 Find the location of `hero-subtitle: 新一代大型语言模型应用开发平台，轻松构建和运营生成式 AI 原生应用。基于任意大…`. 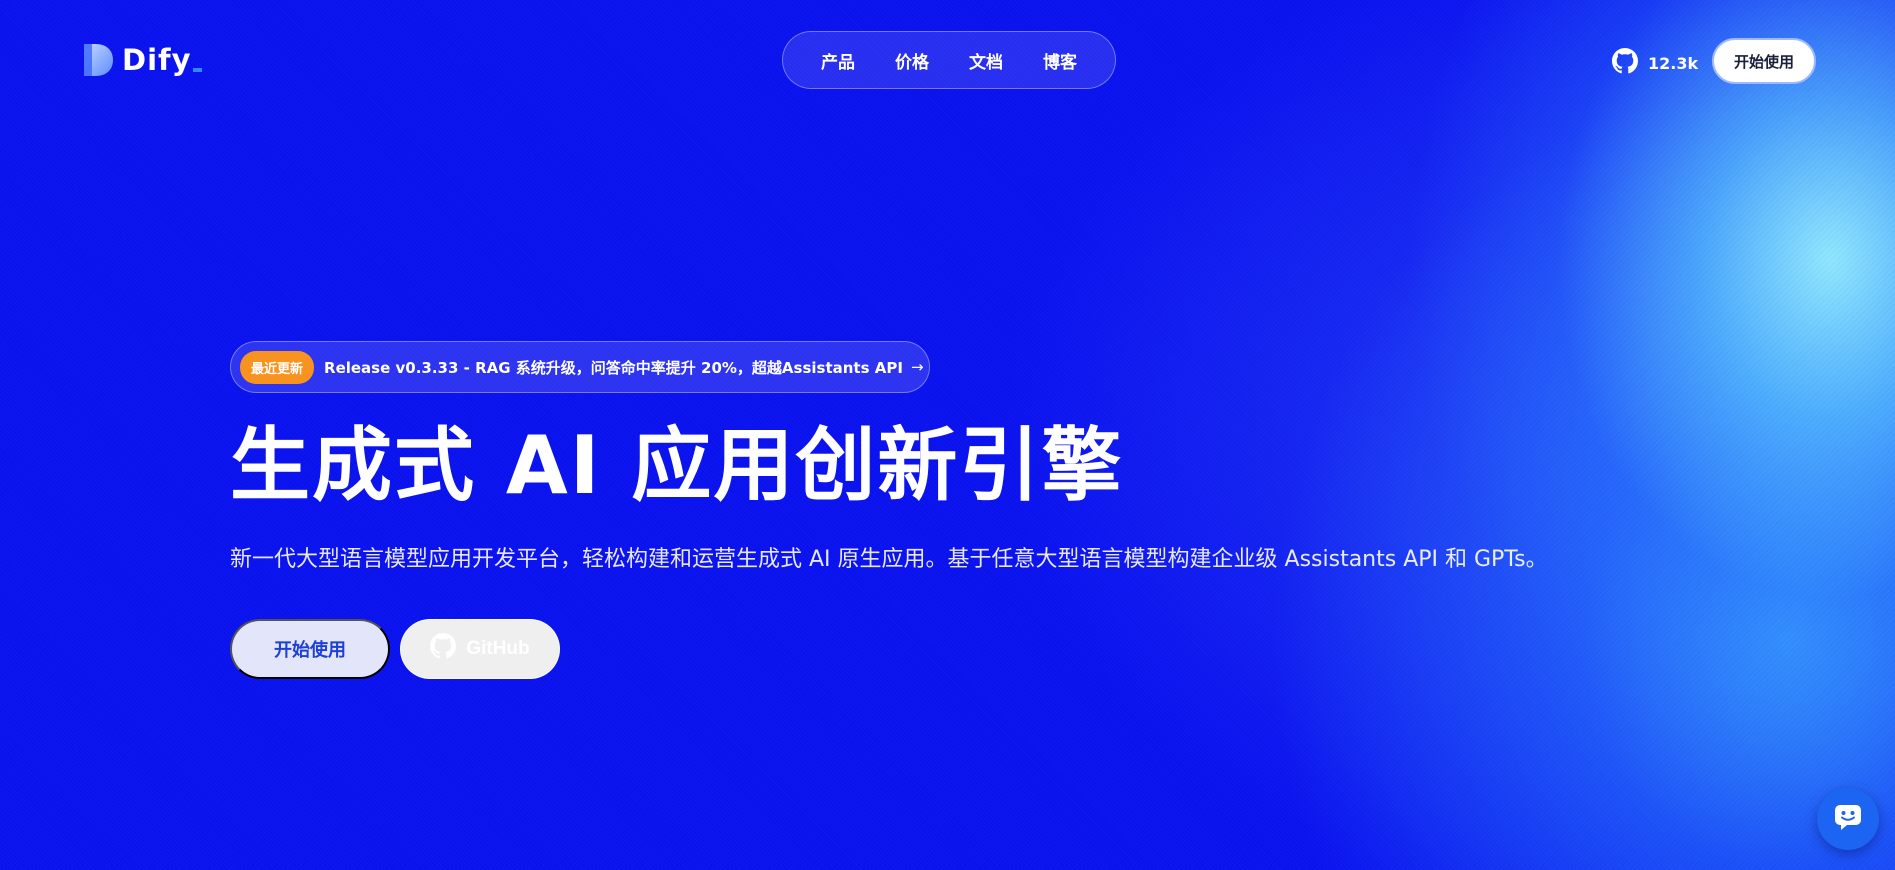

hero-subtitle: 新一代大型语言模型应用开发平台，轻松构建和运营生成式 AI 原生应用。基于任意大… is located at coordinates (889, 559).